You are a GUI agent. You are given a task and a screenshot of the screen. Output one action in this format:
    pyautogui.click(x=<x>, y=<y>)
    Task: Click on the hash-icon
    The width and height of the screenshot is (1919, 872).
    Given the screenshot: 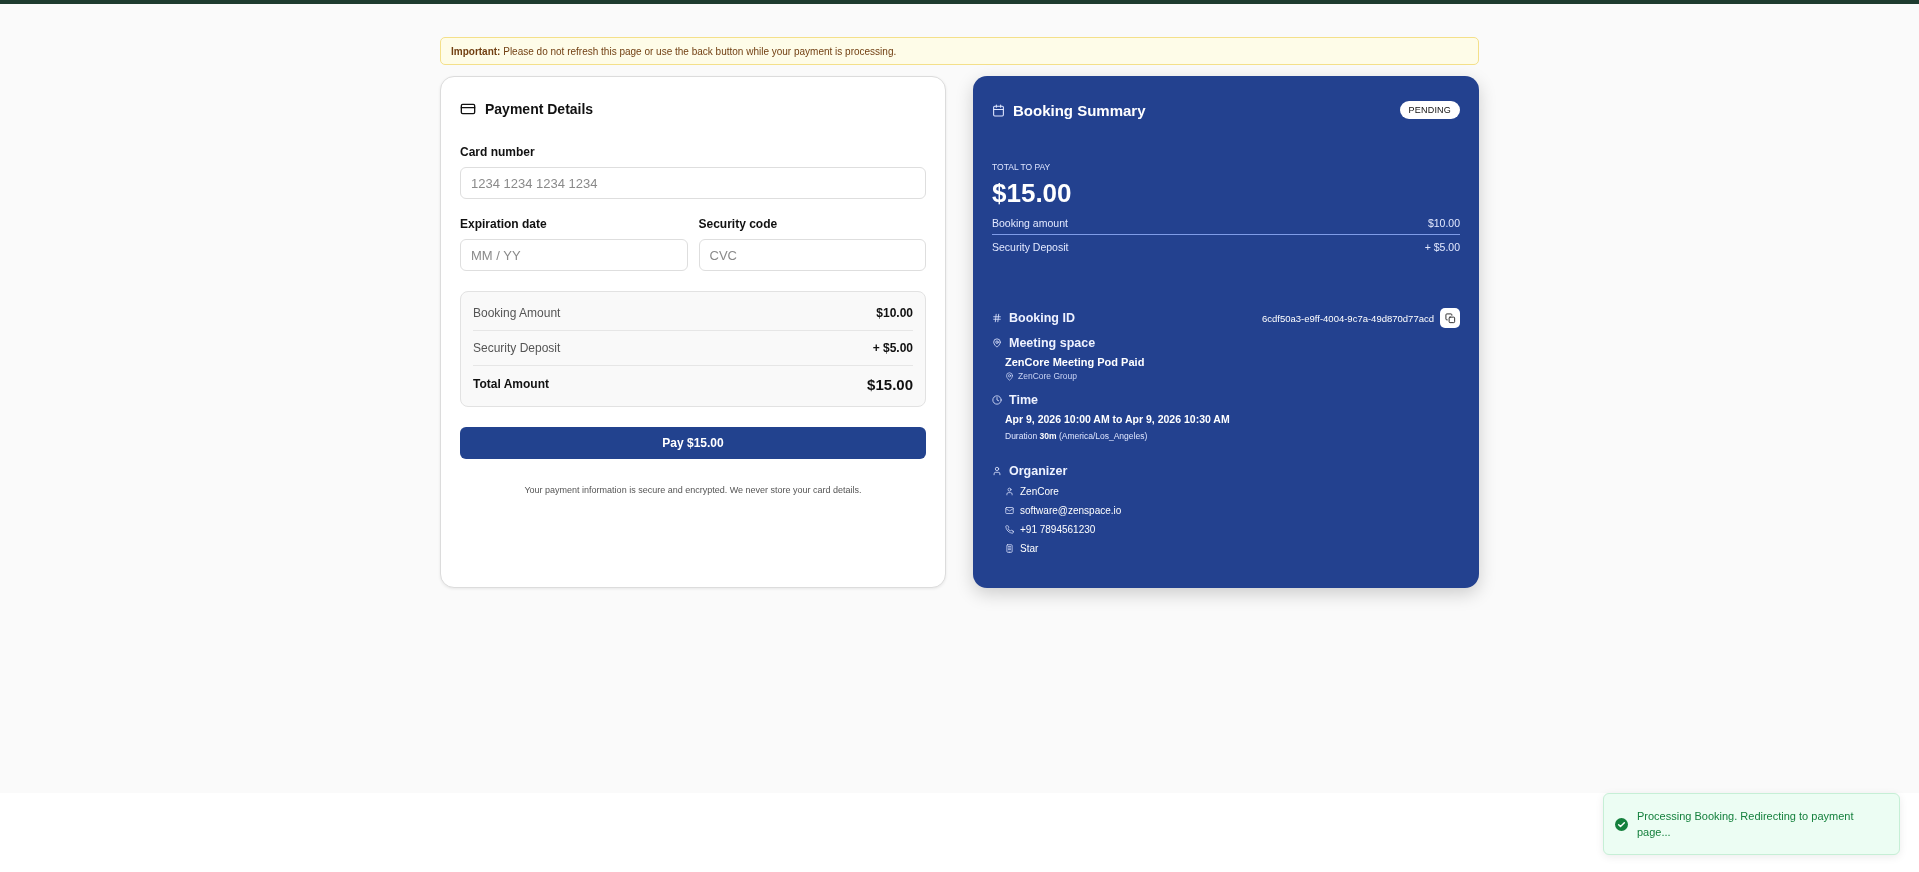 What is the action you would take?
    pyautogui.click(x=997, y=318)
    